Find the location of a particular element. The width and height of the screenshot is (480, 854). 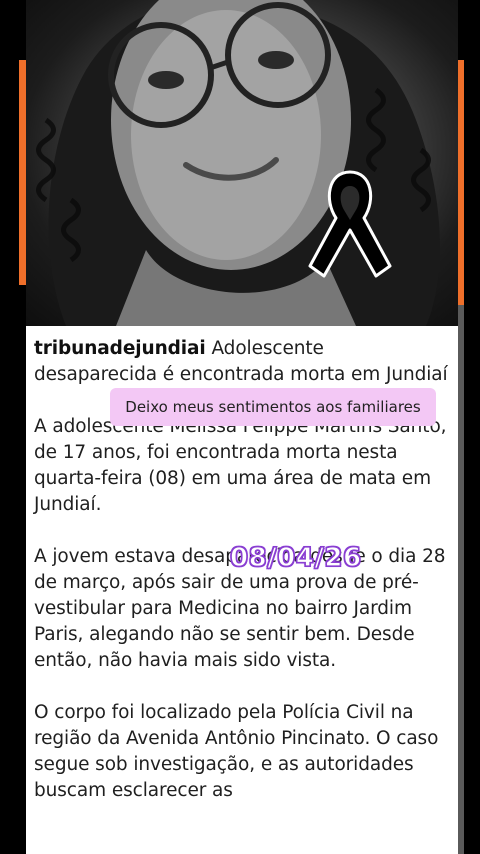

condolence-sticker: Deixo meus sentimentos aos familiares is located at coordinates (273, 407).